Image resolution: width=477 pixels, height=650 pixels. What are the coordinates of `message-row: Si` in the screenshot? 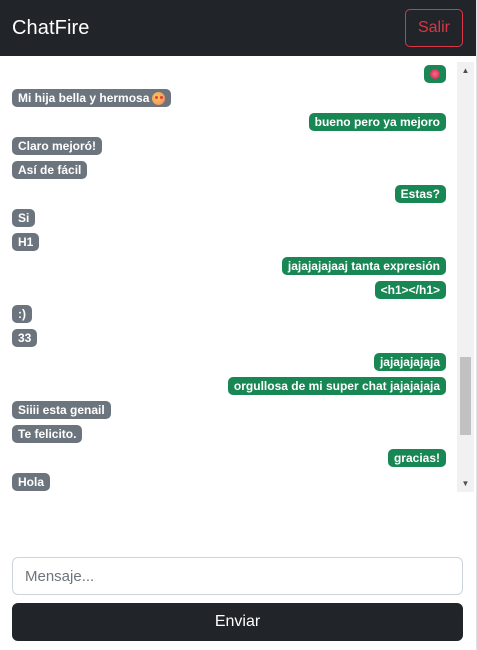 It's located at (229, 218).